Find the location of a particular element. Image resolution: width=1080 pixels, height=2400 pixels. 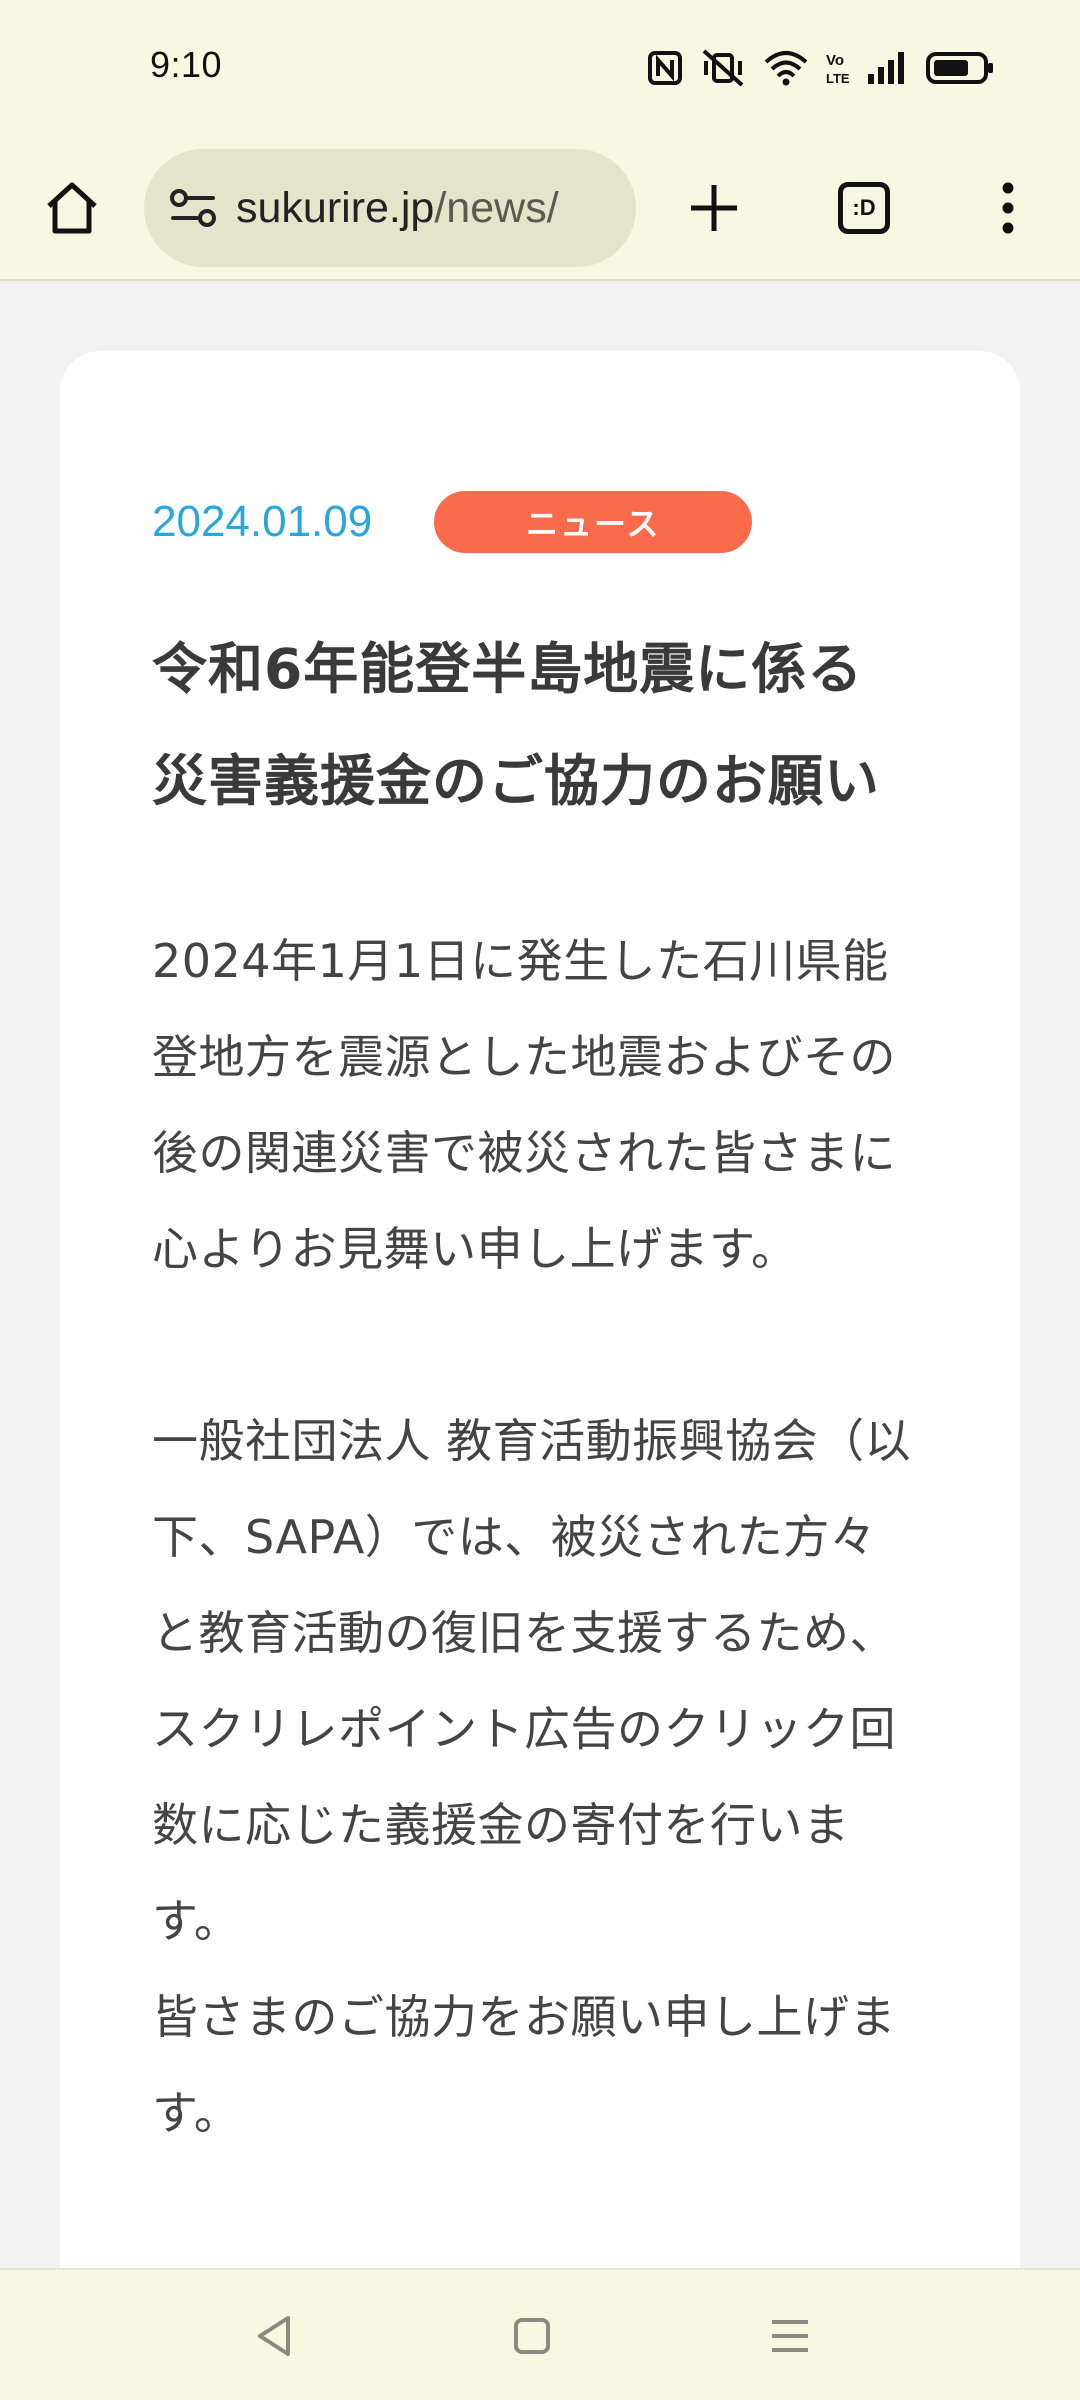

battery-icon is located at coordinates (960, 68).